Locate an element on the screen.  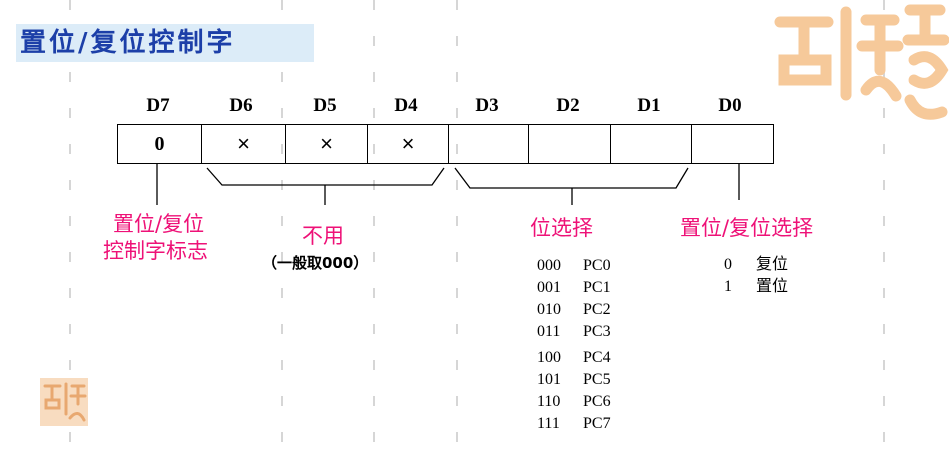
set-reset-select-label: 置位/复位选择 is located at coordinates (747, 228).